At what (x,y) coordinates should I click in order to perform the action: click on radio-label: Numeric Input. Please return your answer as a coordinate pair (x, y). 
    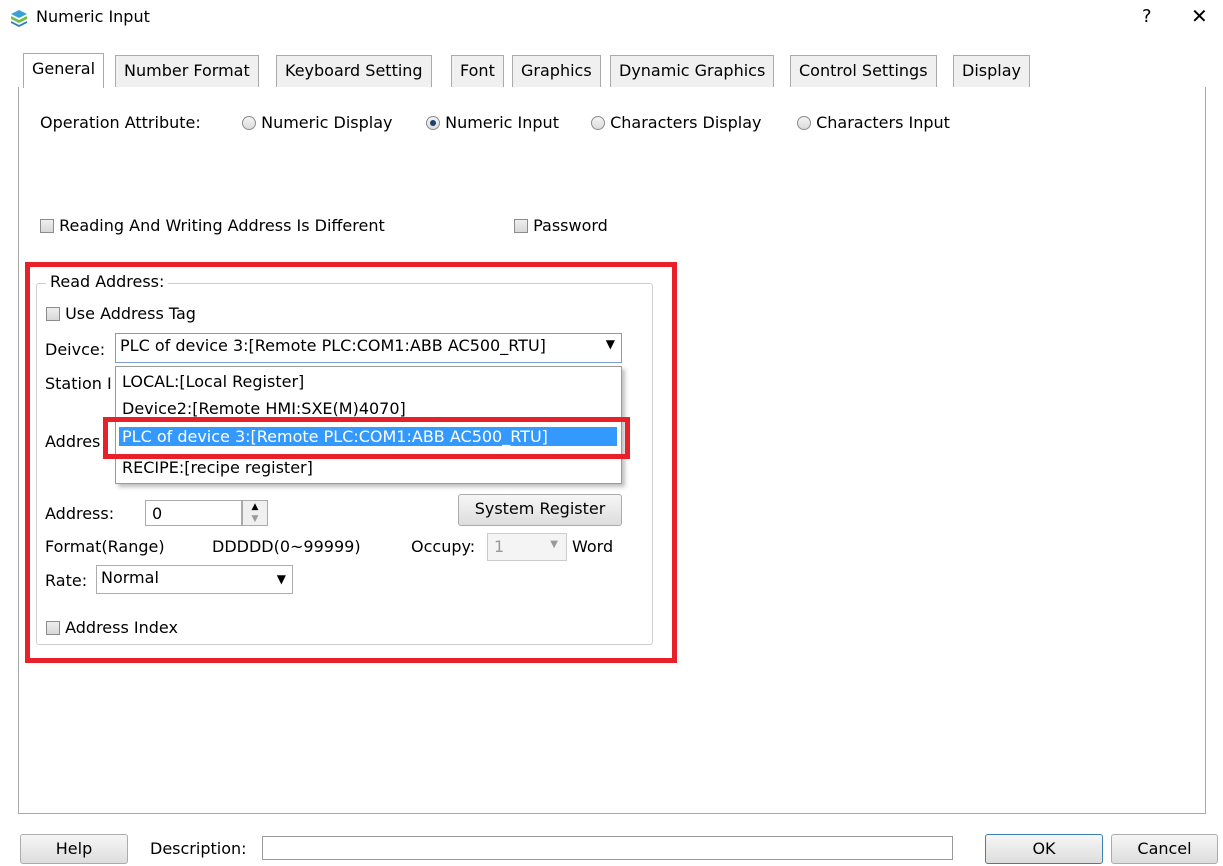
    Looking at the image, I should click on (502, 122).